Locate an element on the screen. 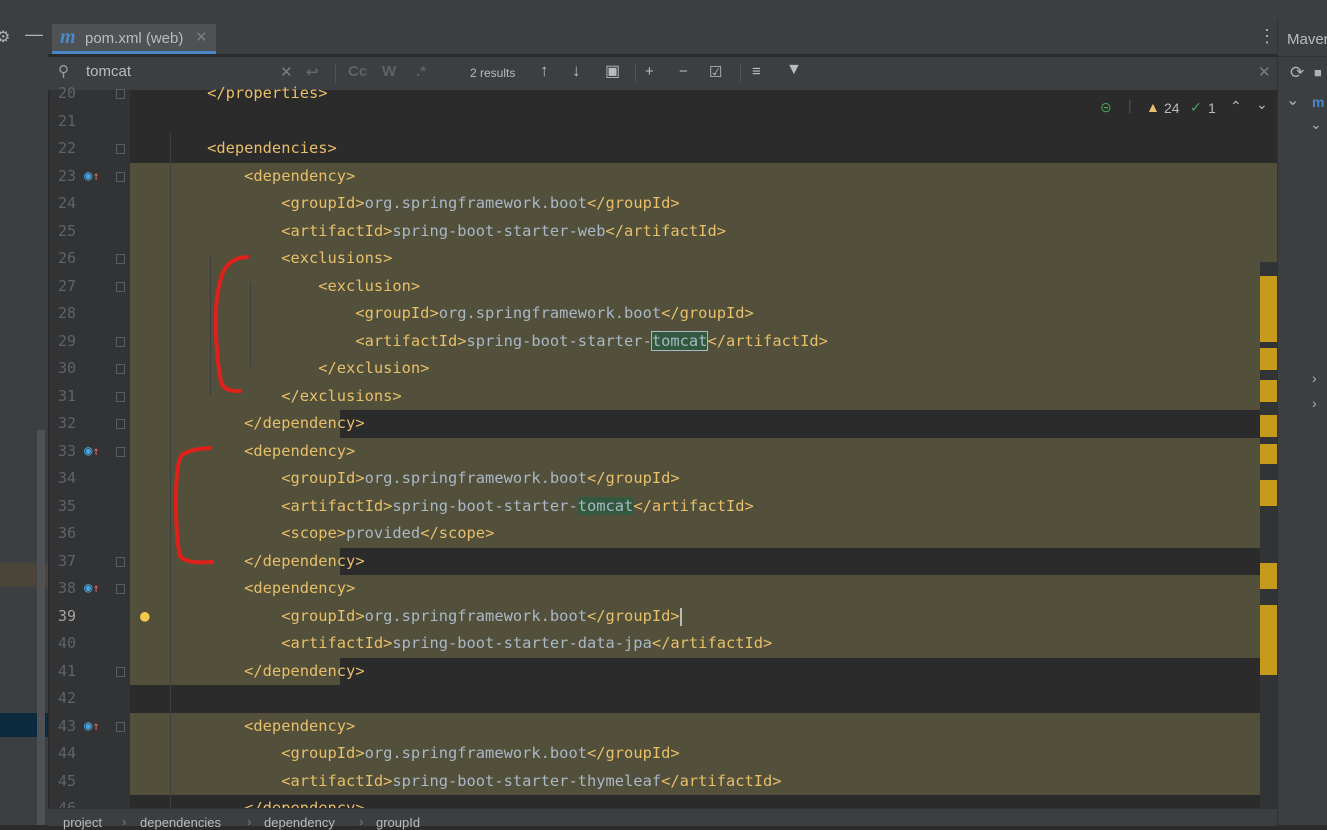 Image resolution: width=1327 pixels, height=830 pixels. code-line: <dependencies> is located at coordinates (253, 149).